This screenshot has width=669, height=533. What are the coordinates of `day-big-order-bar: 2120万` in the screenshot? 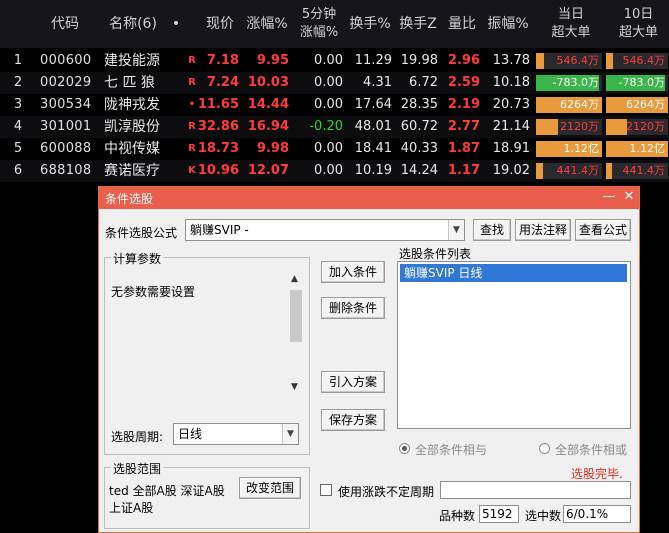 It's located at (569, 127).